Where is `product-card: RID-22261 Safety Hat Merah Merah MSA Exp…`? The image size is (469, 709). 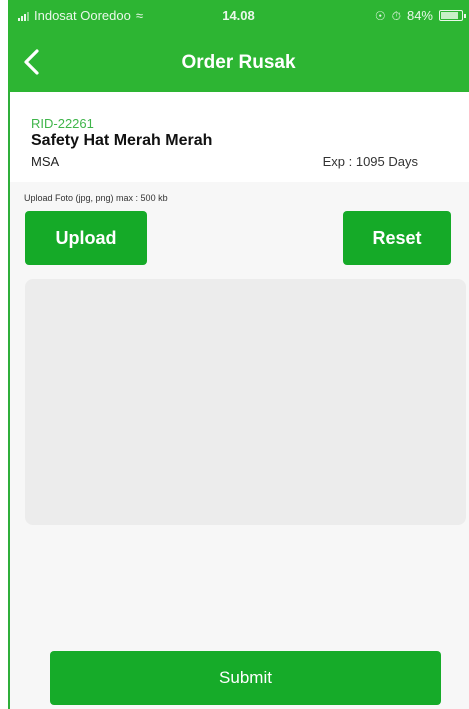
product-card: RID-22261 Safety Hat Merah Merah MSA Exp… is located at coordinates (239, 137).